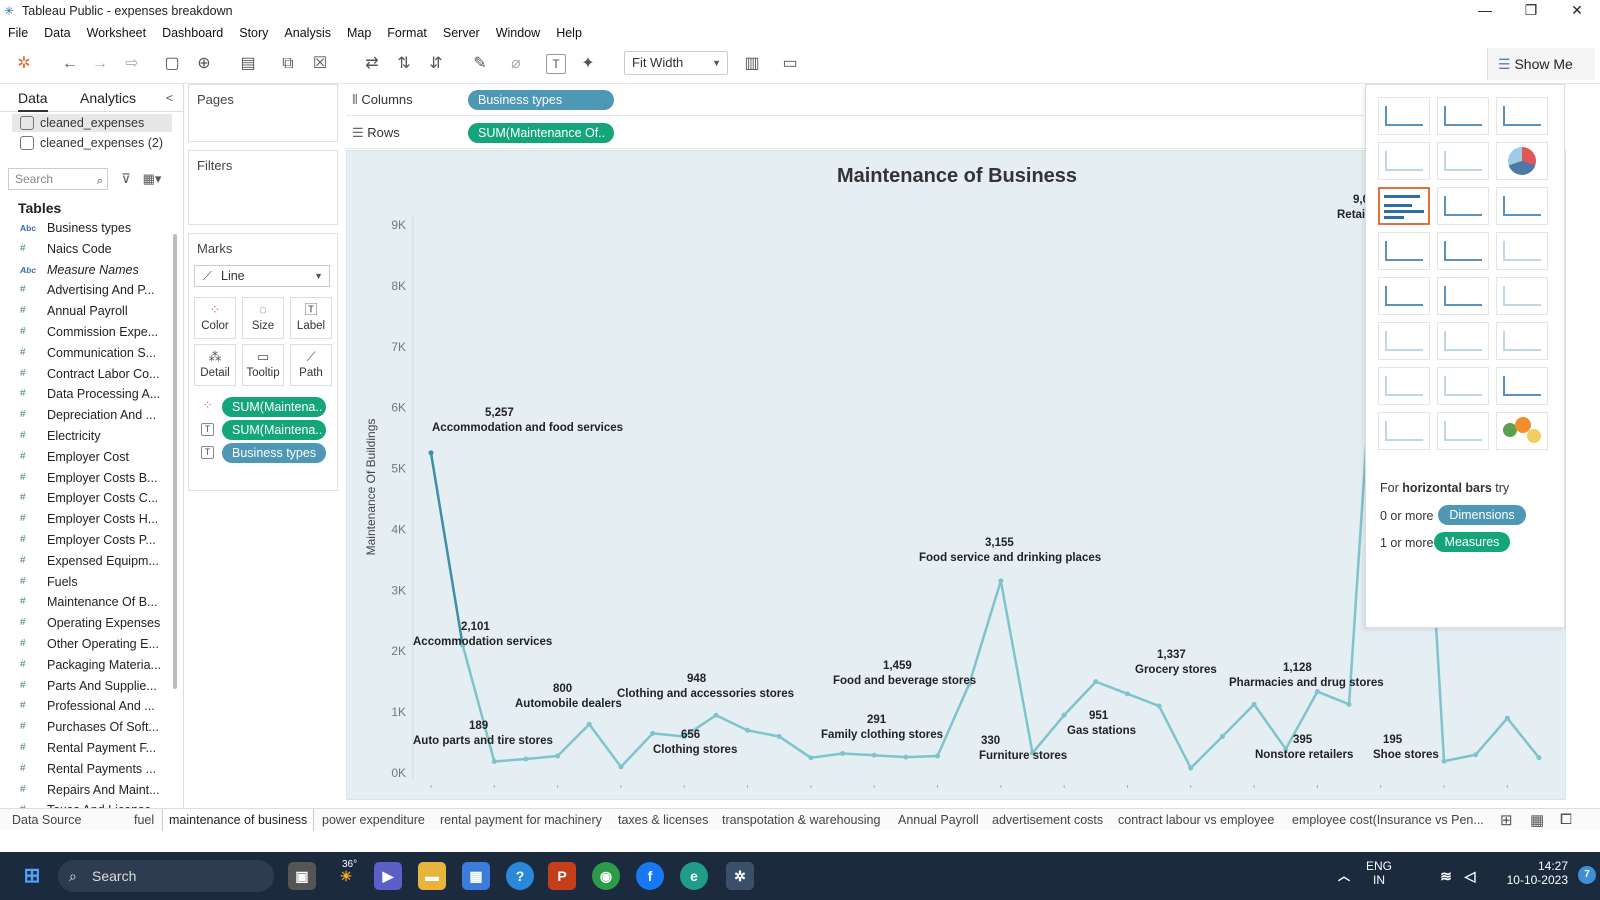 This screenshot has height=900, width=1600. I want to click on minimize-button: —, so click(1485, 11).